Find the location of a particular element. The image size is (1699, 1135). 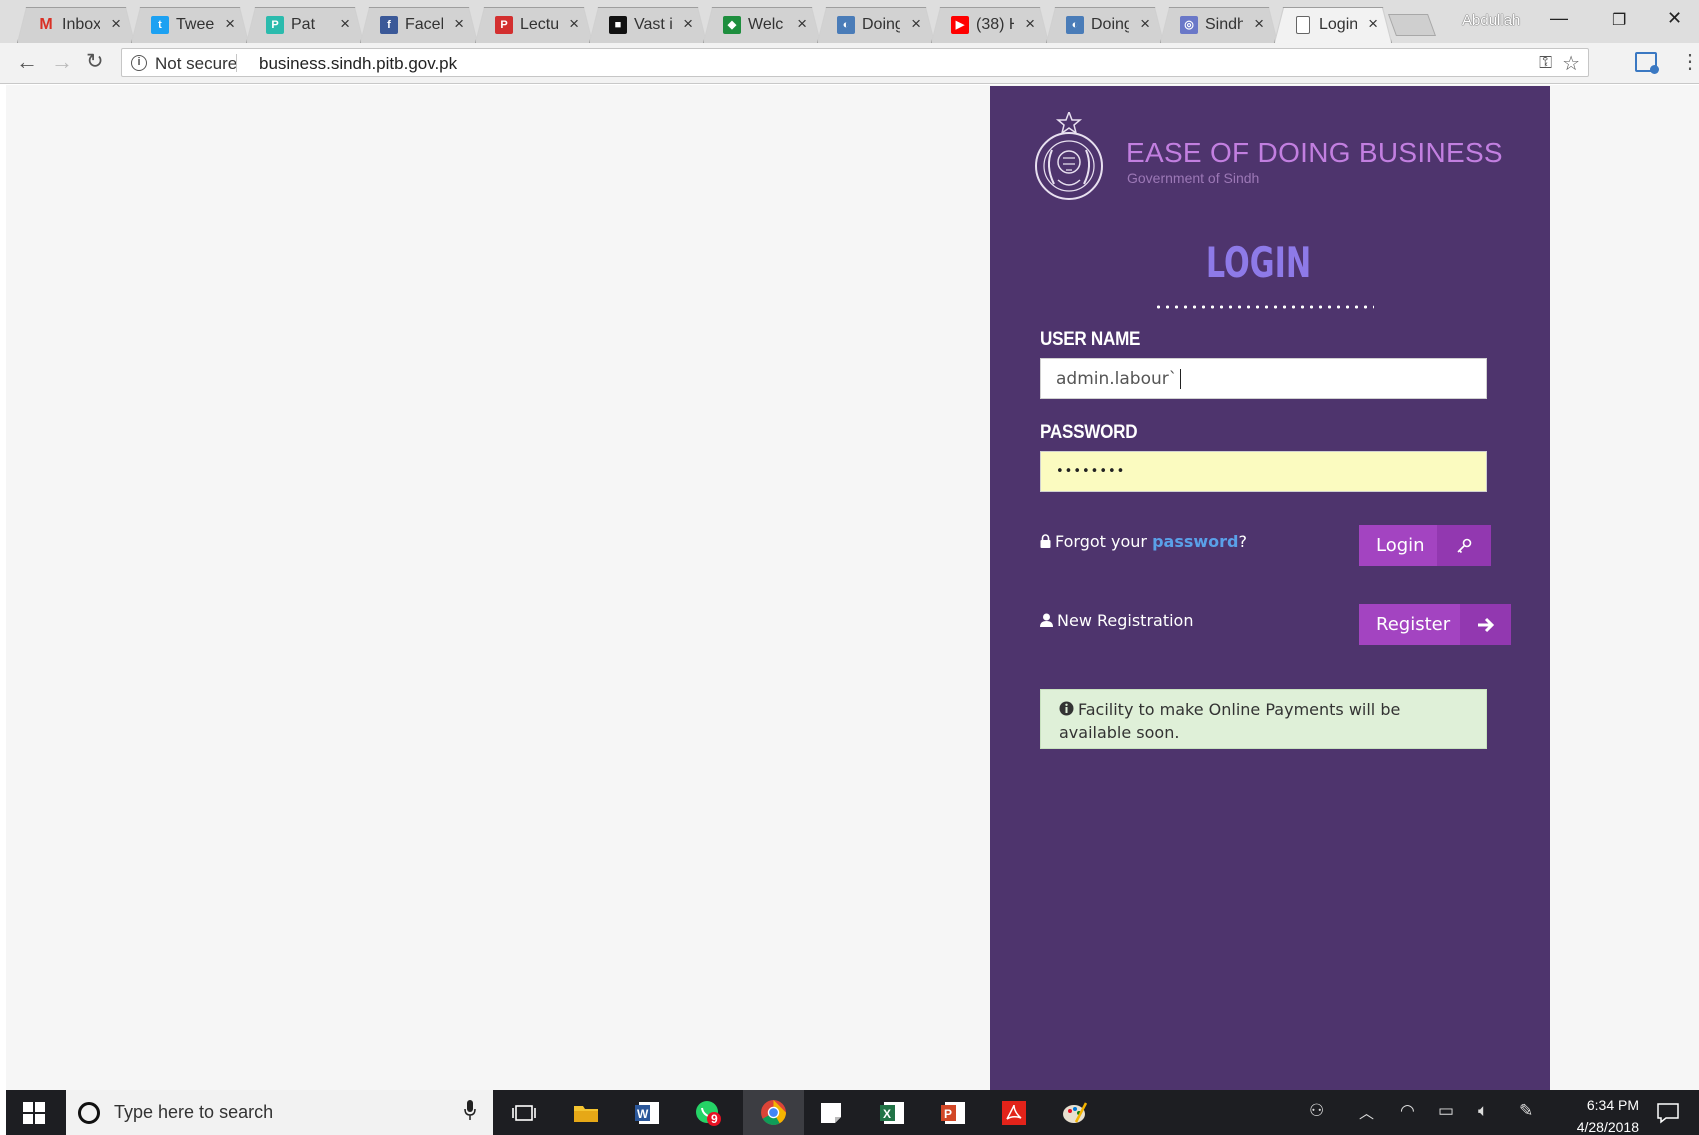

key-icon: ⚿ is located at coordinates (1545, 63).